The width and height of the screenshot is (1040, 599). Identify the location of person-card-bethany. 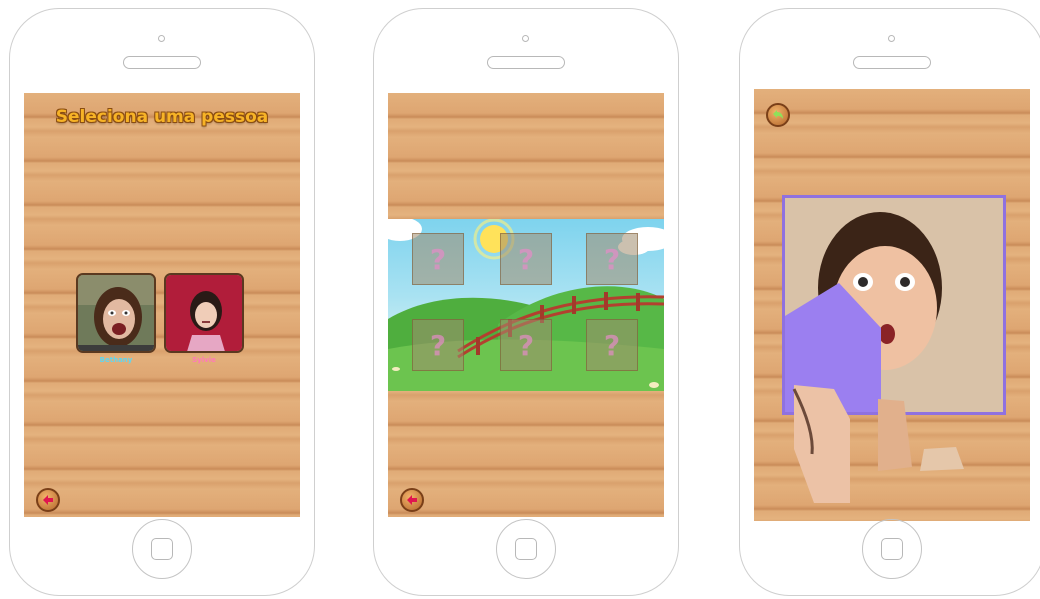
(116, 313).